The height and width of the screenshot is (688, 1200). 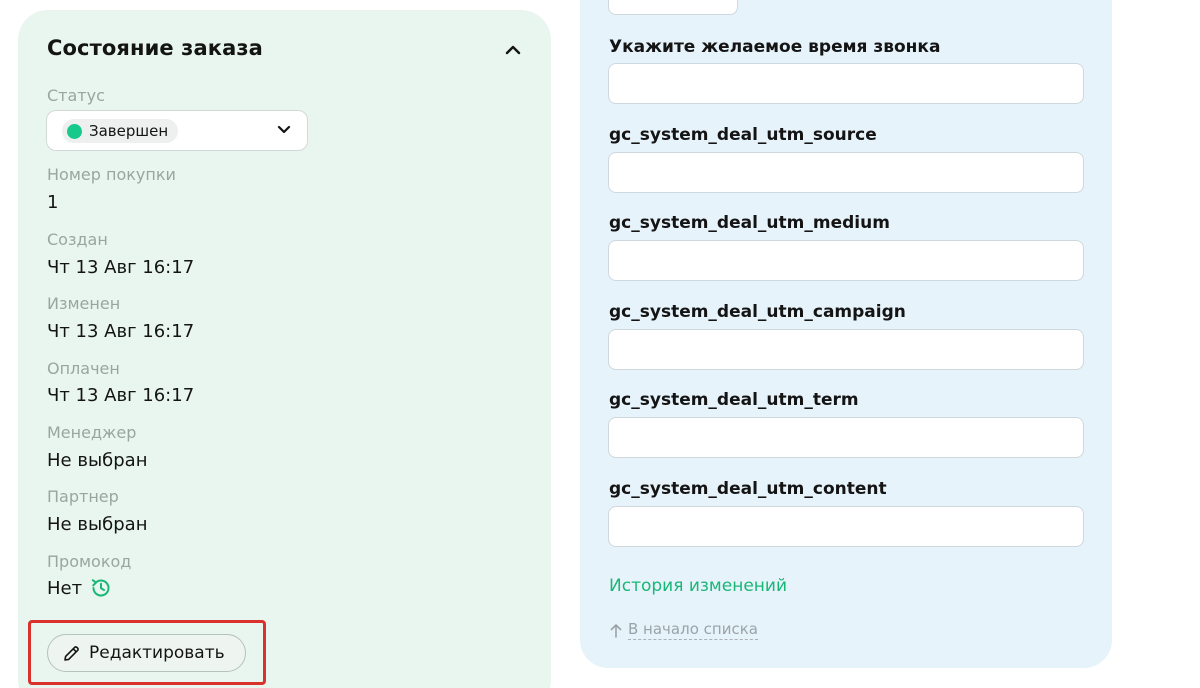 I want to click on field-label-utm-term: gc_system_deal_utm_term, so click(x=734, y=400).